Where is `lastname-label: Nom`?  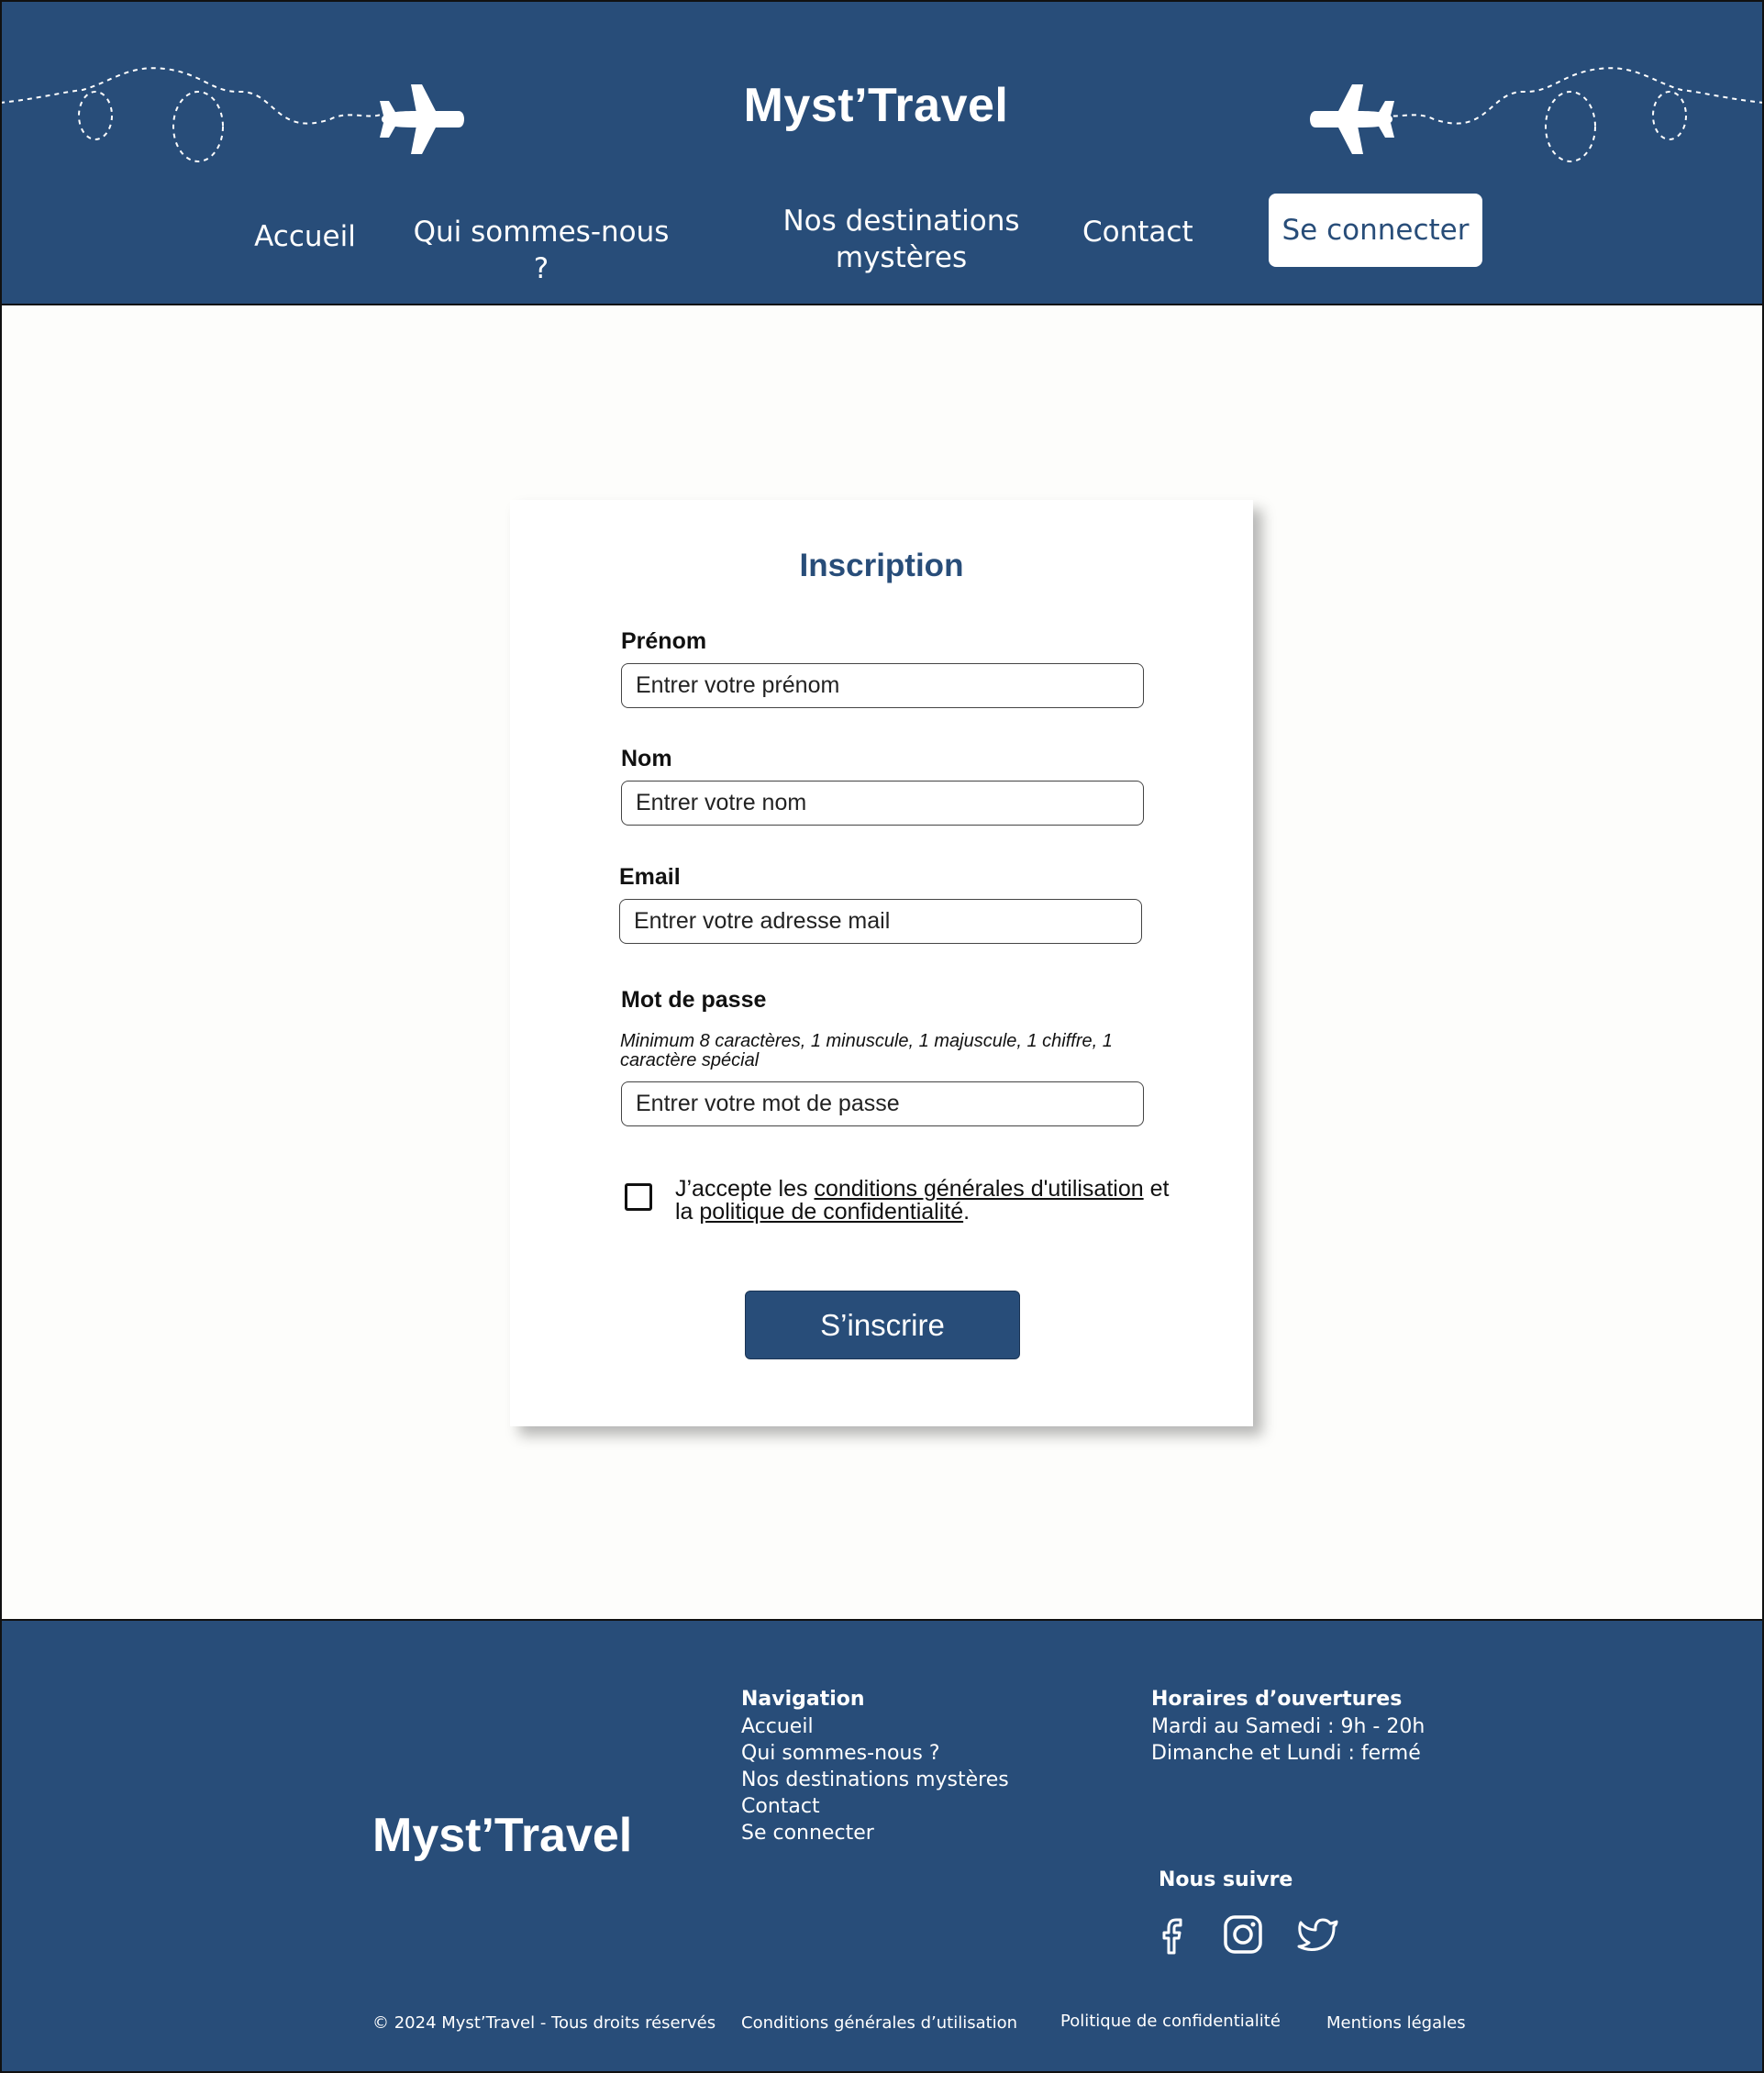
lastname-label: Nom is located at coordinates (646, 758).